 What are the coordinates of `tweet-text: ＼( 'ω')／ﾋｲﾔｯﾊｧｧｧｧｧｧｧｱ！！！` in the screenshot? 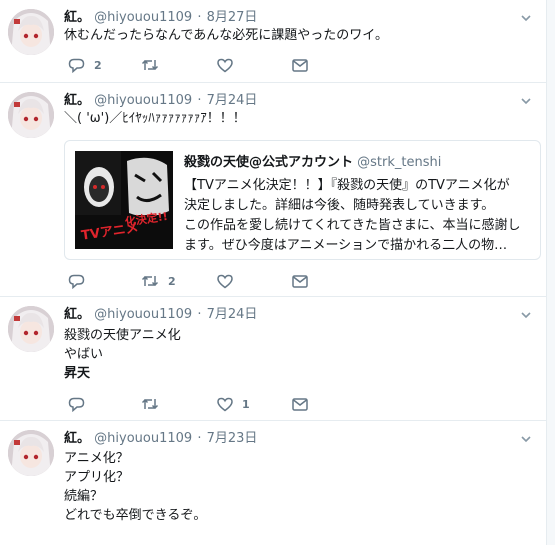 It's located at (155, 118).